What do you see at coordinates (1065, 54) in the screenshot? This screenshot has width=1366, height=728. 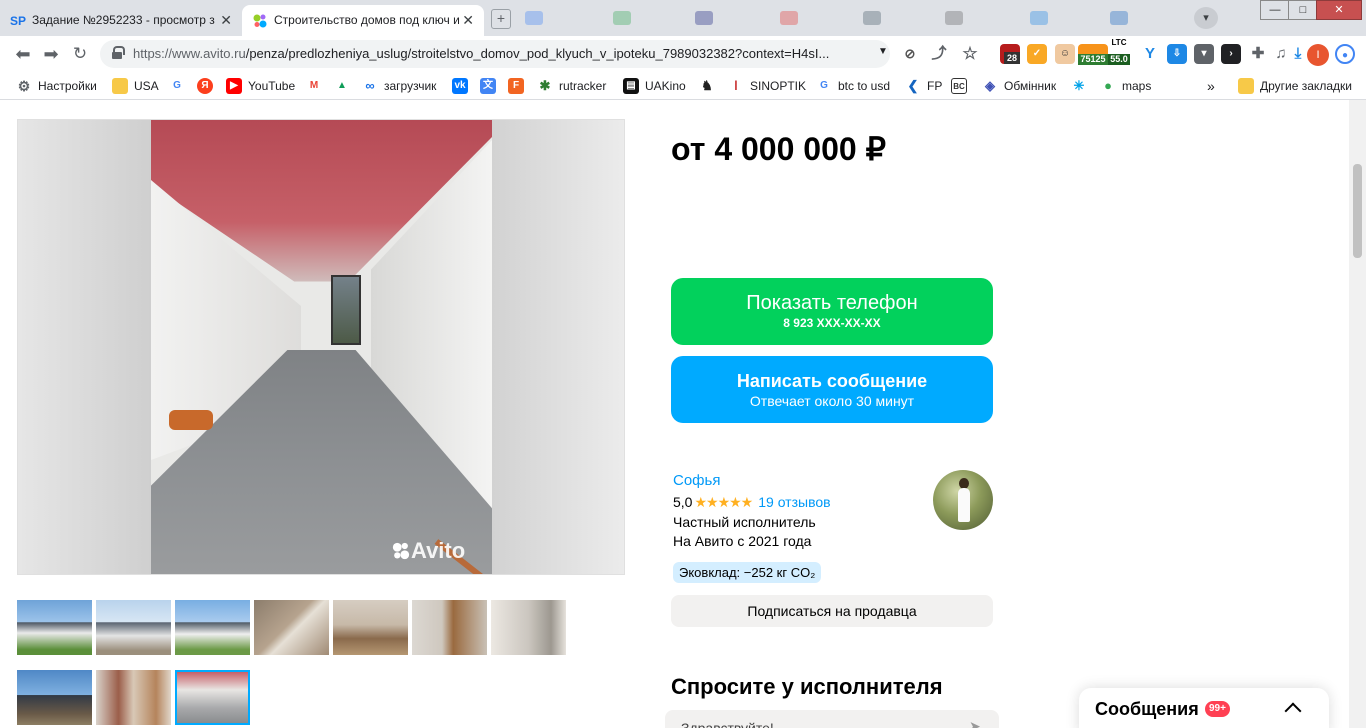 I see `face-extension-icon: ☺` at bounding box center [1065, 54].